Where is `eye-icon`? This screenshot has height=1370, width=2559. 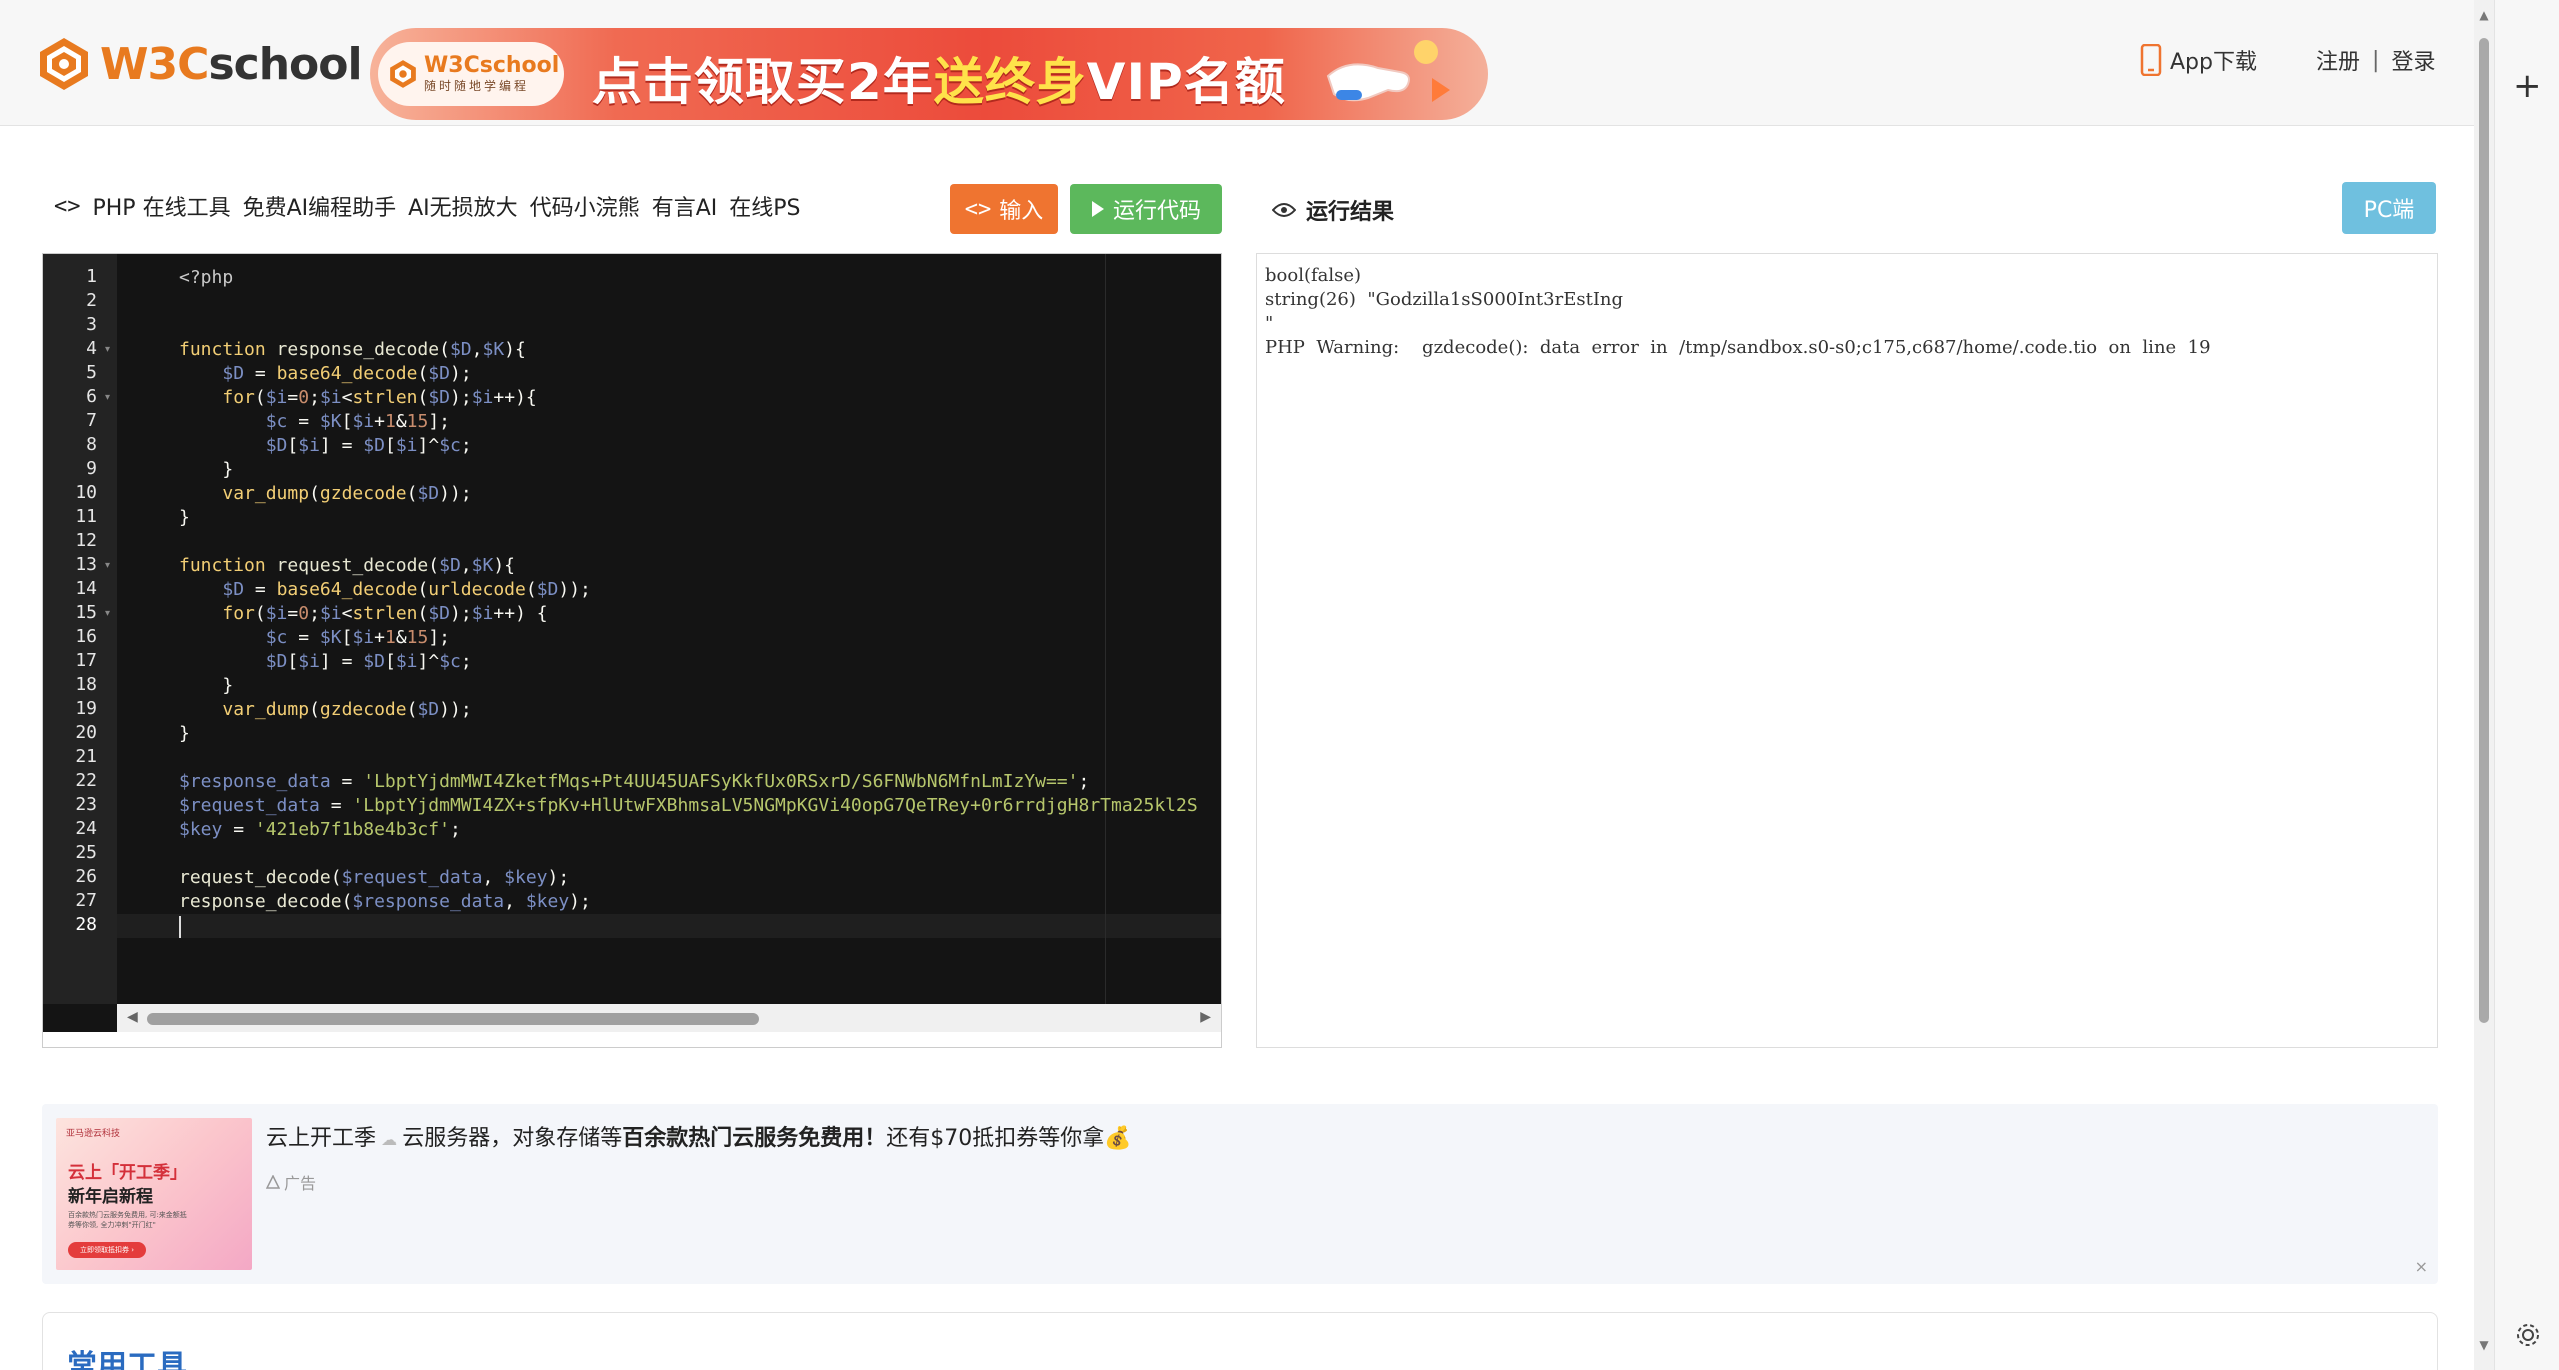
eye-icon is located at coordinates (1284, 210).